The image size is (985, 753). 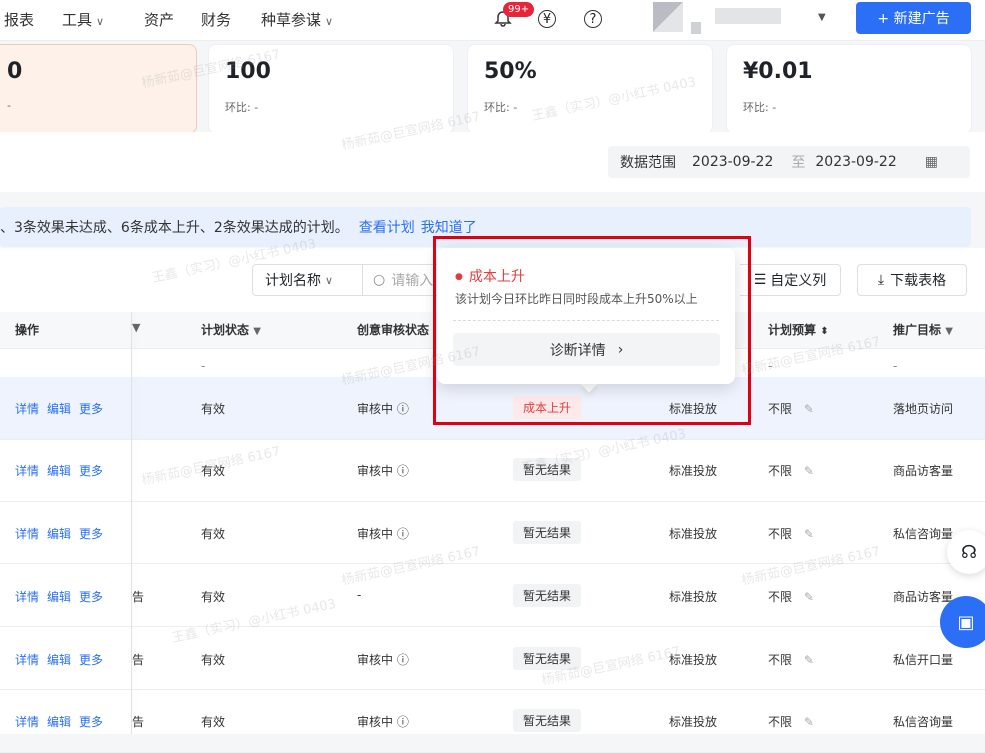 I want to click on kpi-sub: 环比: -, so click(x=501, y=107).